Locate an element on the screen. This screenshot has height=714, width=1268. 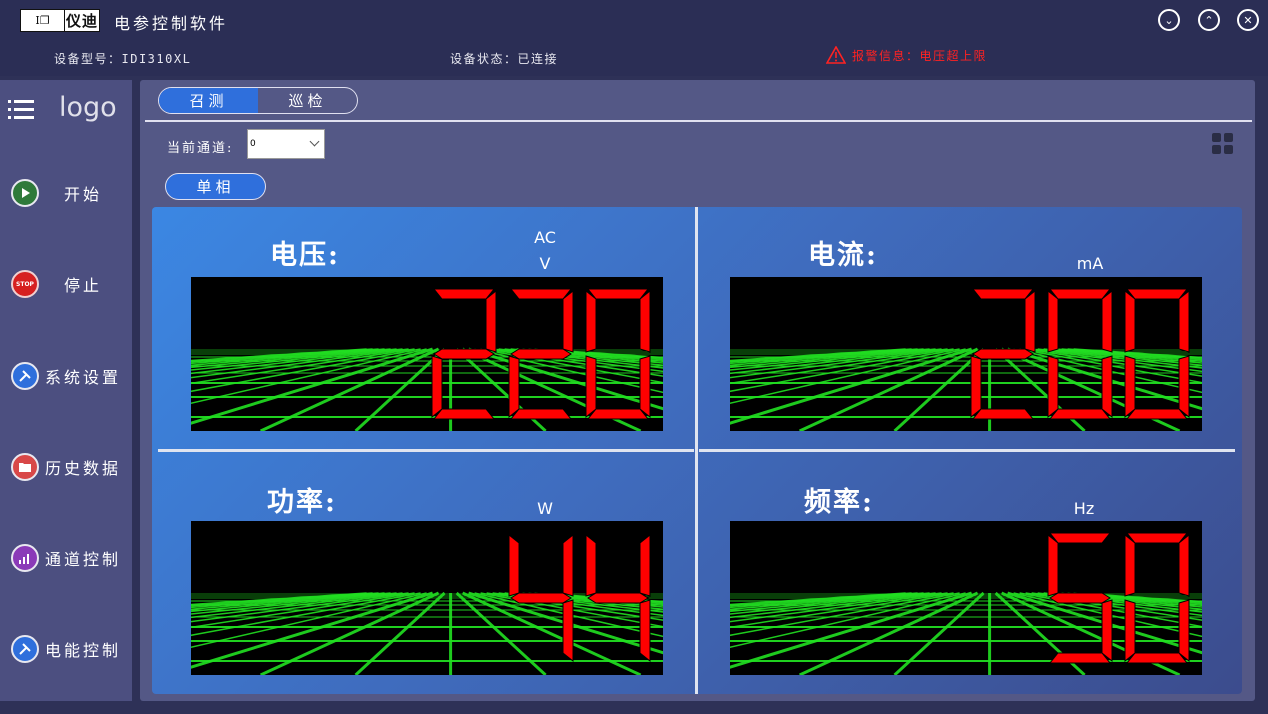
frequency-meter: 频率: Hz is located at coordinates (968, 572).